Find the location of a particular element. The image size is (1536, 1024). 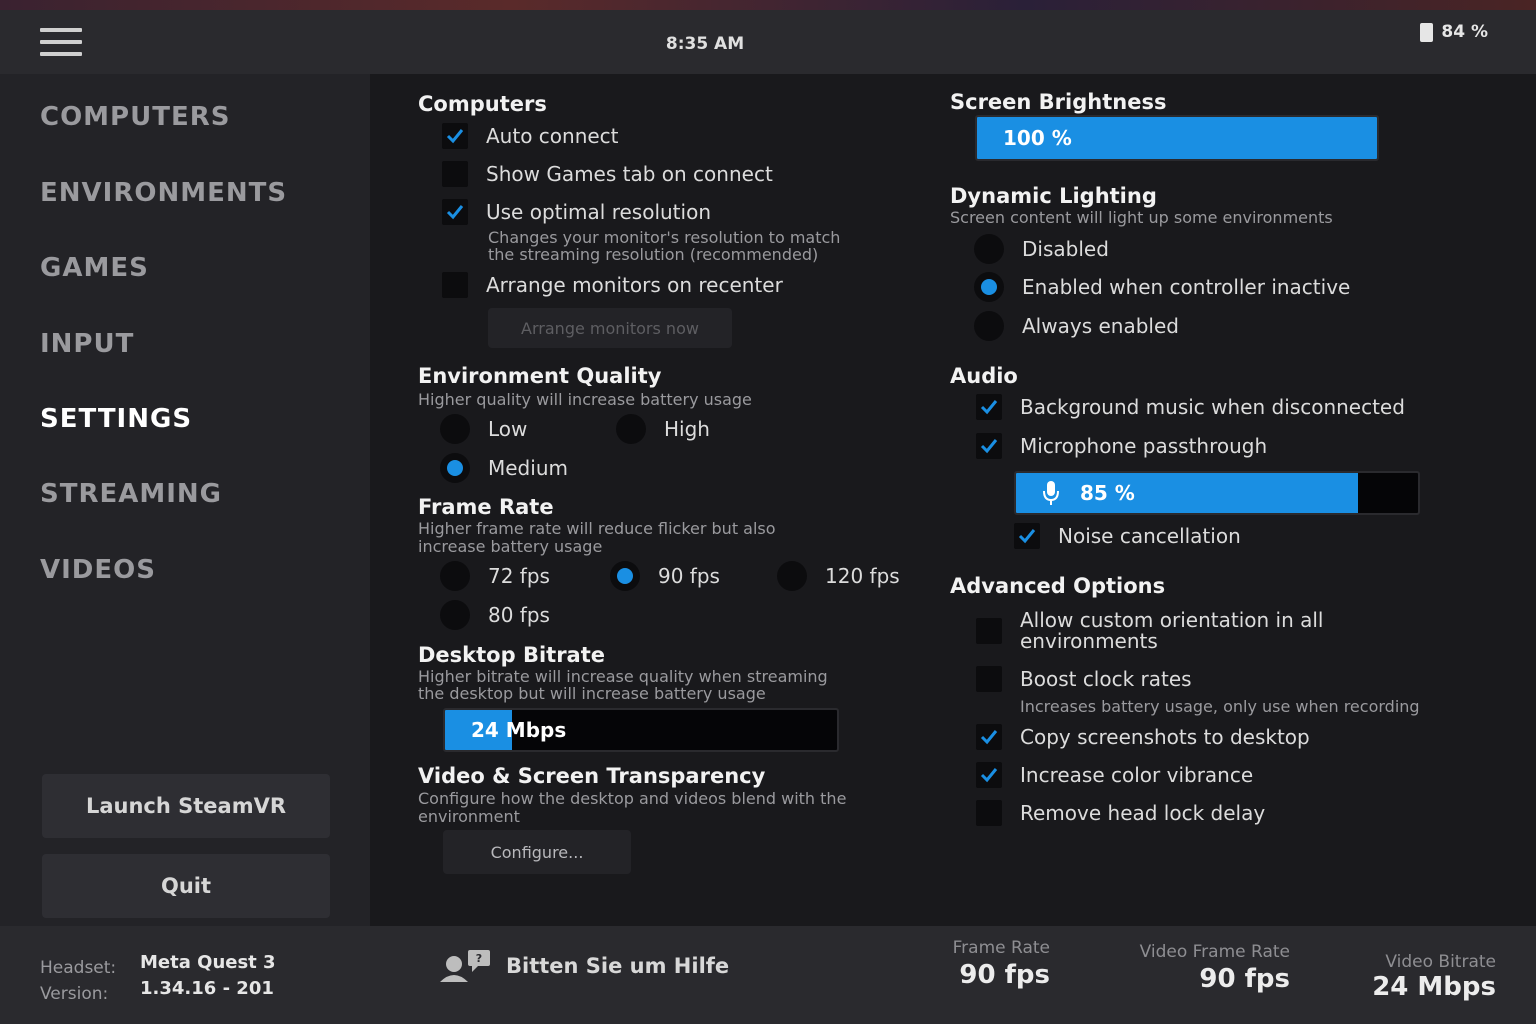

quality-low-option: Low is located at coordinates (483, 429).